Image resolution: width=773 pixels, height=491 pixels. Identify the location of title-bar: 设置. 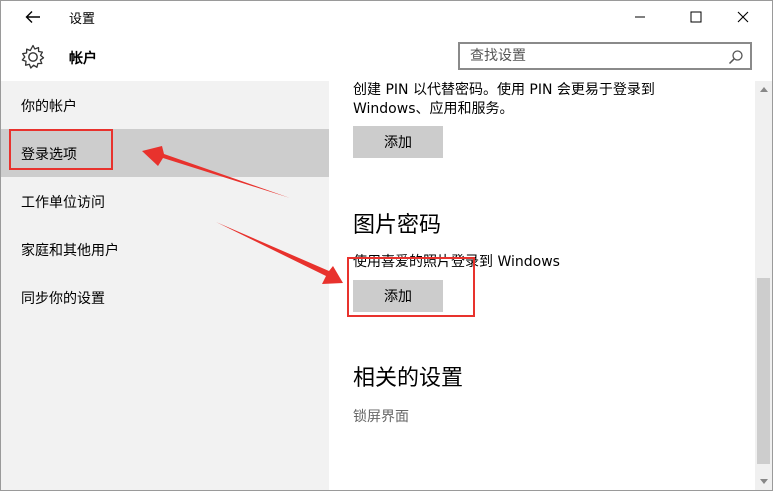
(386, 17).